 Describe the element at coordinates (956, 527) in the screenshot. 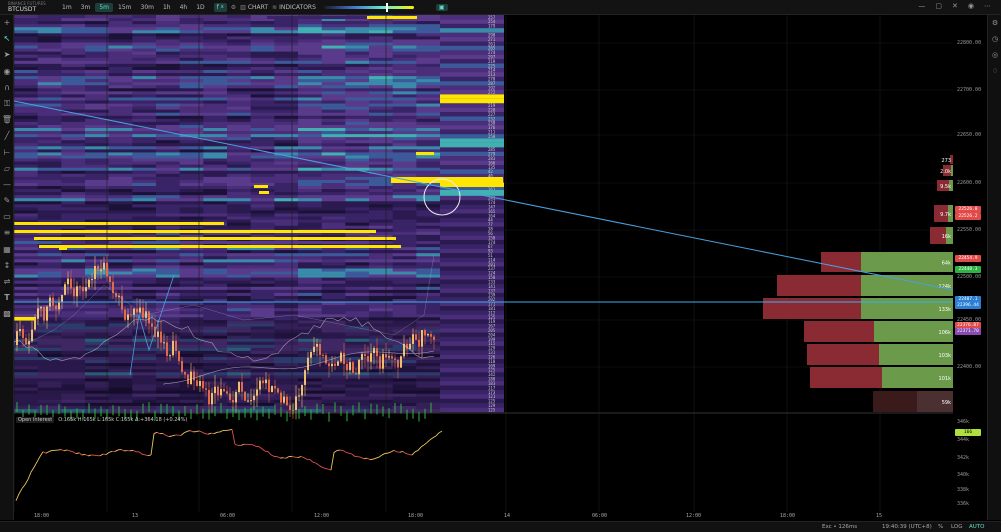

I see `log-toggle: LOG` at that location.